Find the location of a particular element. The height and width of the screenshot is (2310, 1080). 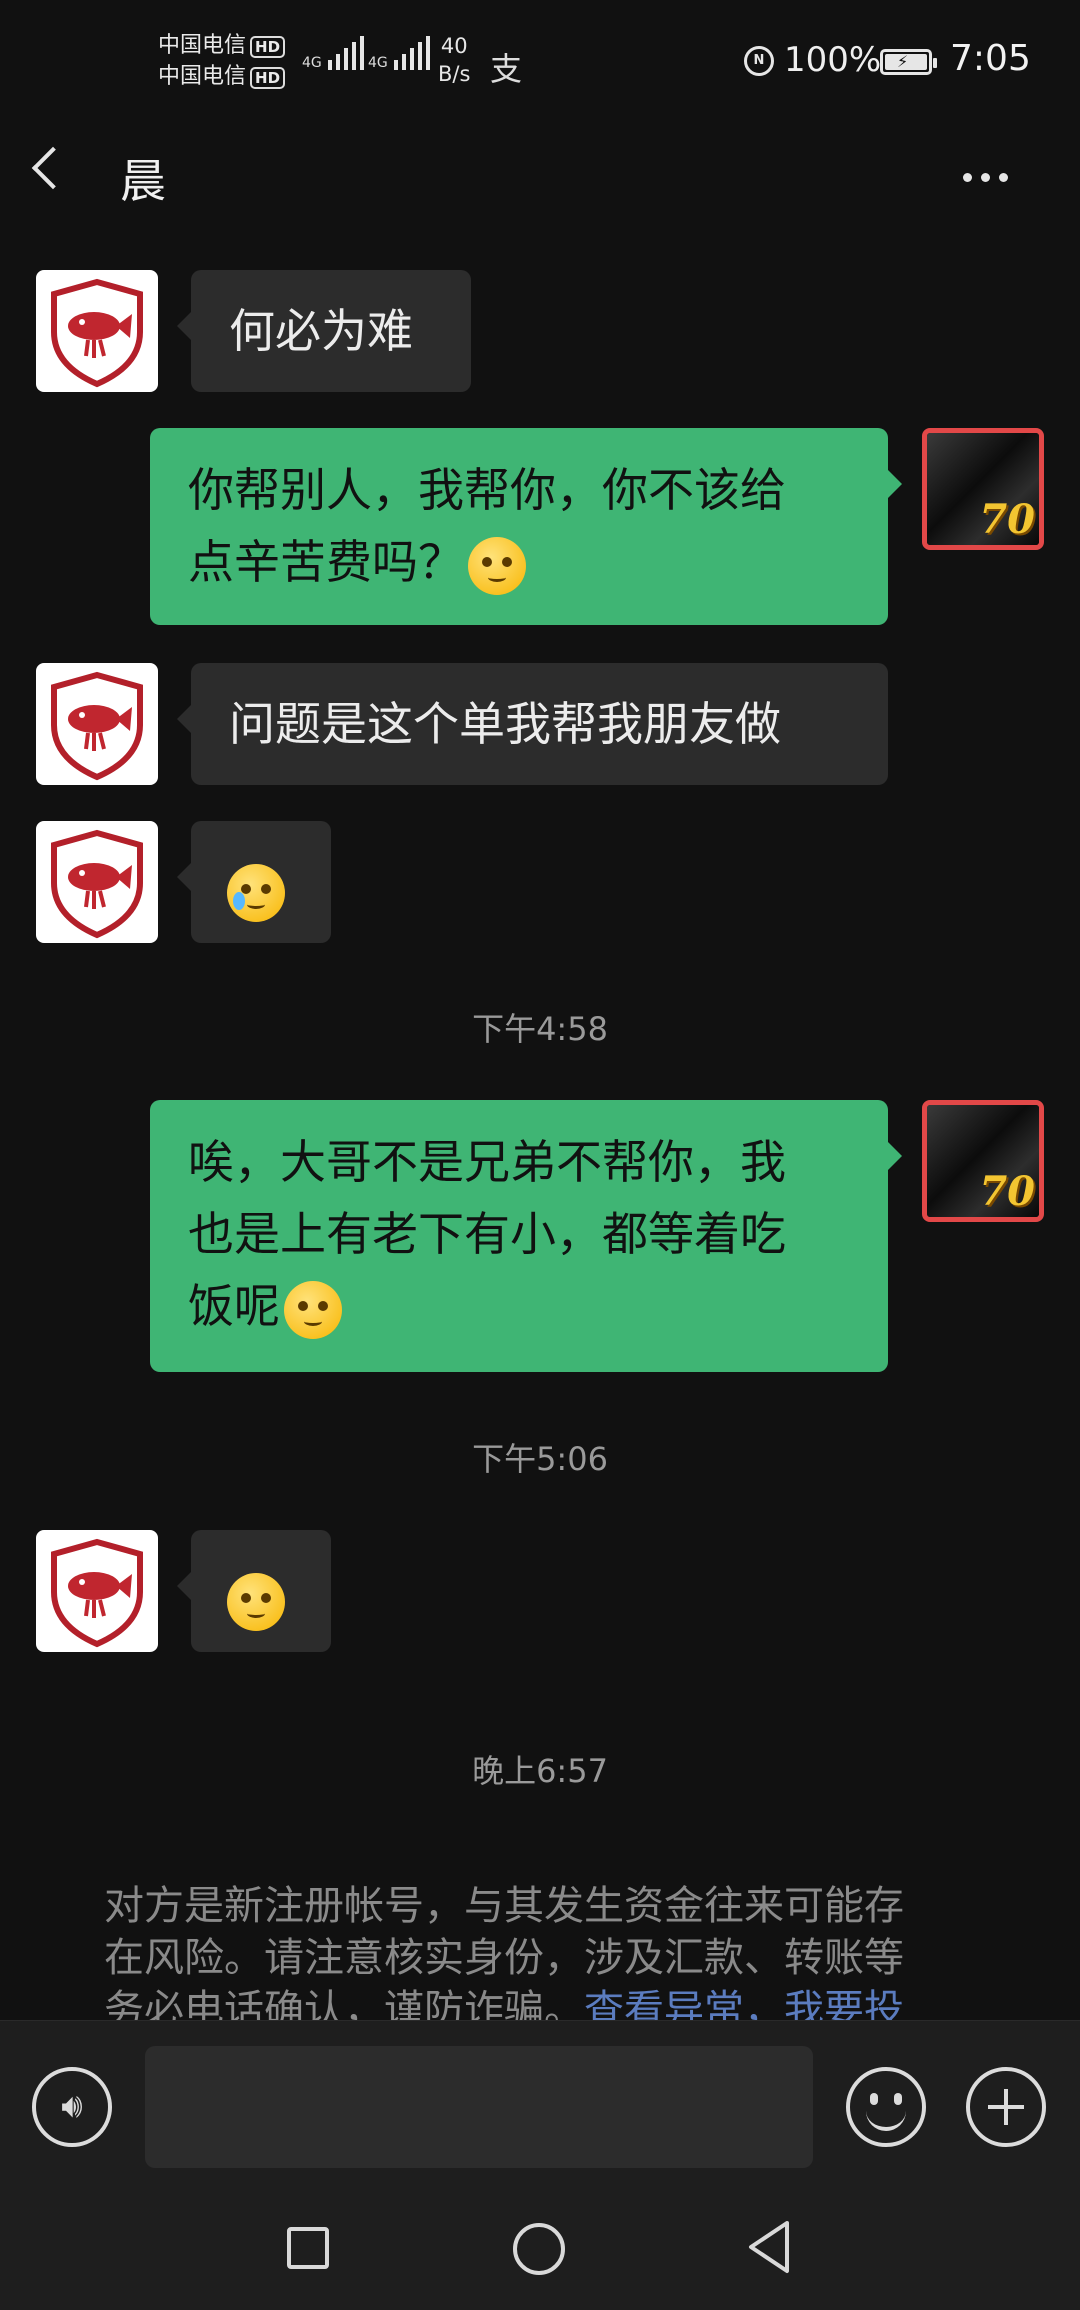

more-options-icon is located at coordinates (985, 177).